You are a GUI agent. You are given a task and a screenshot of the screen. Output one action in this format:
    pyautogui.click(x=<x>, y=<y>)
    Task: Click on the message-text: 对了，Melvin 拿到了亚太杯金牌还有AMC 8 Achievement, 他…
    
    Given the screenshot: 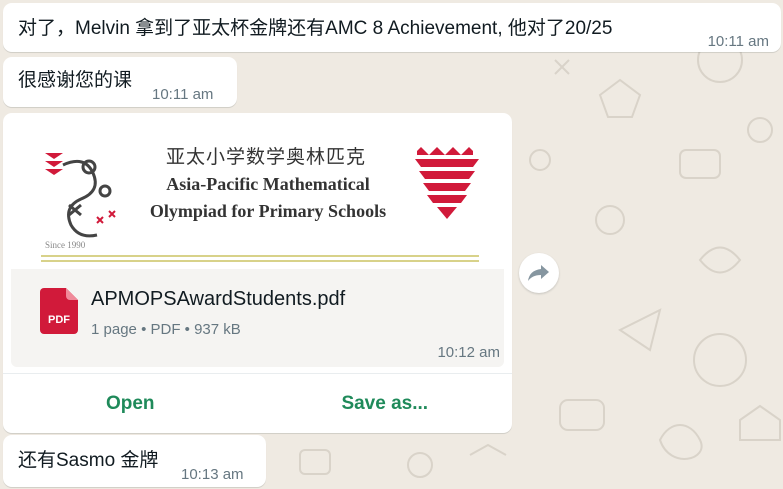 What is the action you would take?
    pyautogui.click(x=315, y=28)
    